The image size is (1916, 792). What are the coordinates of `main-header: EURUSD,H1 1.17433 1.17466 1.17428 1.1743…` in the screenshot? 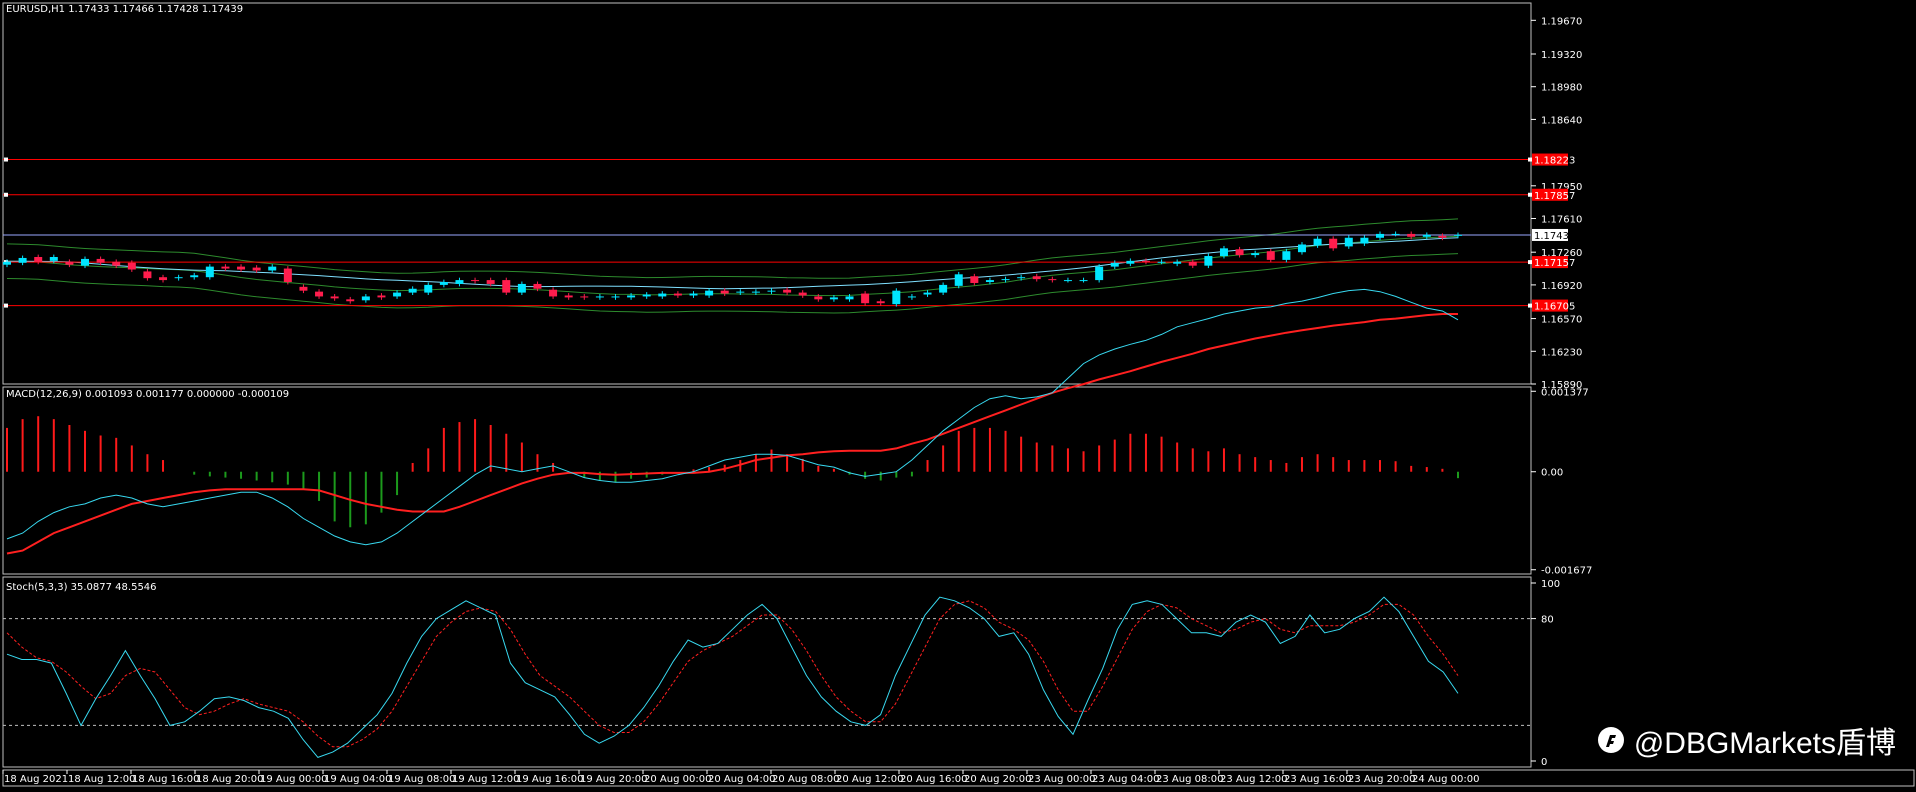 It's located at (125, 9).